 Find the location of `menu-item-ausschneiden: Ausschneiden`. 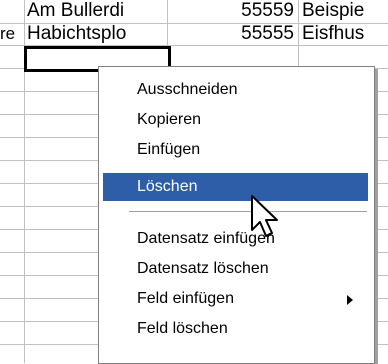

menu-item-ausschneiden: Ausschneiden is located at coordinates (235, 90).